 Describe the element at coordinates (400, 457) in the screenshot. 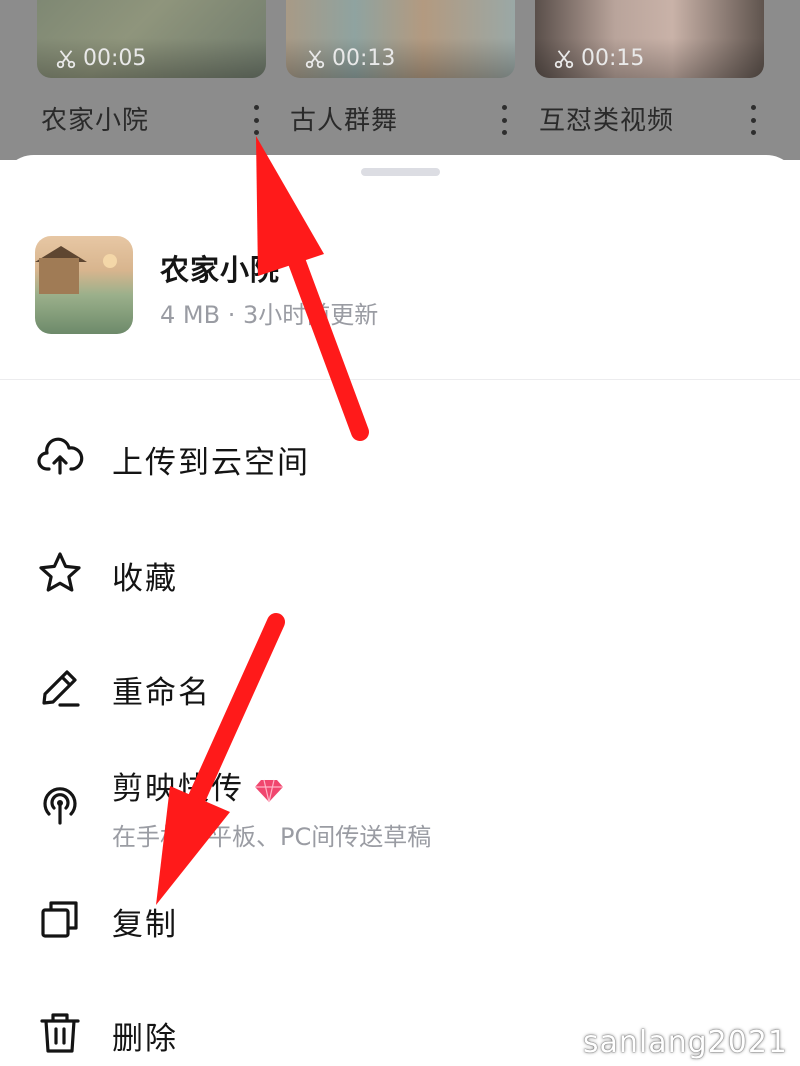

I see `menu-item-upload-cloud: 上传到云空间` at that location.